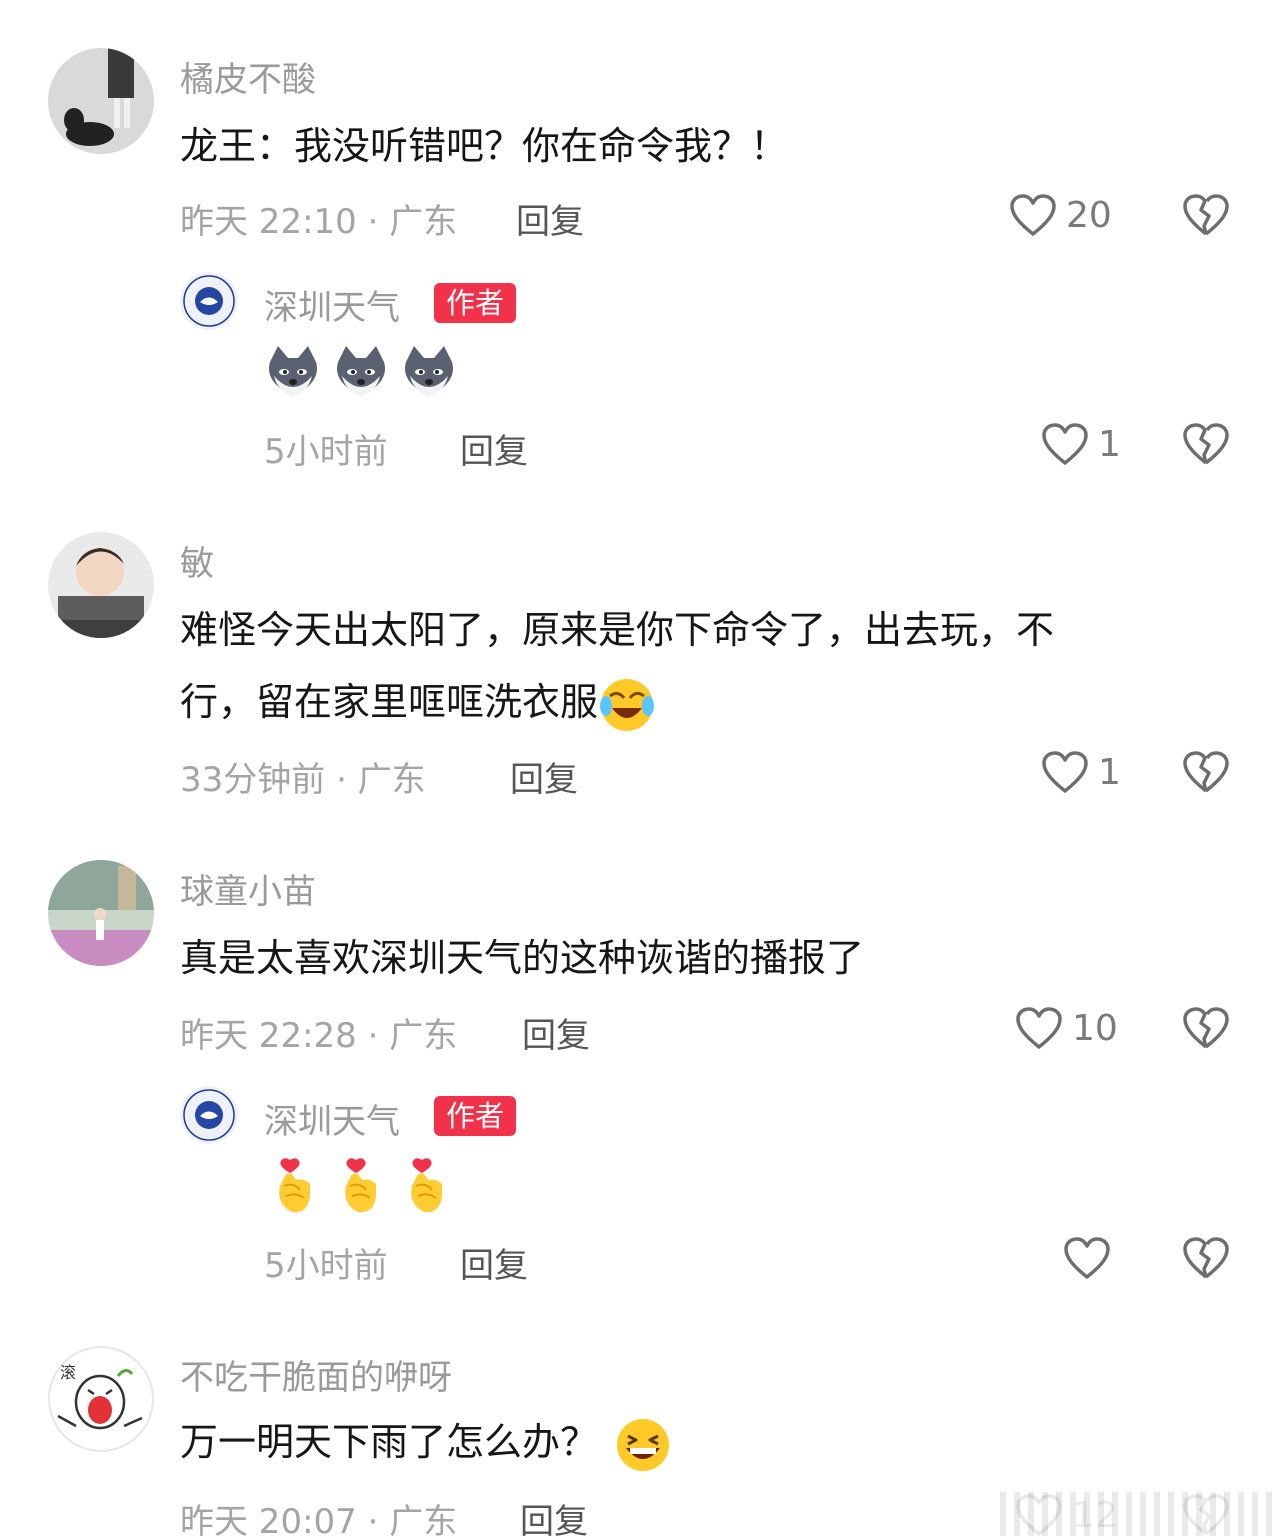  What do you see at coordinates (1140, 1514) in the screenshot?
I see `watermark-overlay` at bounding box center [1140, 1514].